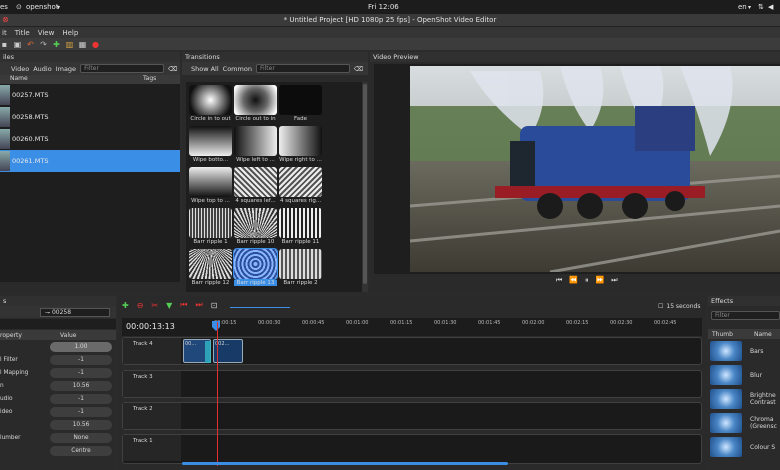 This screenshot has height=470, width=780. What do you see at coordinates (412, 416) in the screenshot?
I see `track-2: Track 2` at bounding box center [412, 416].